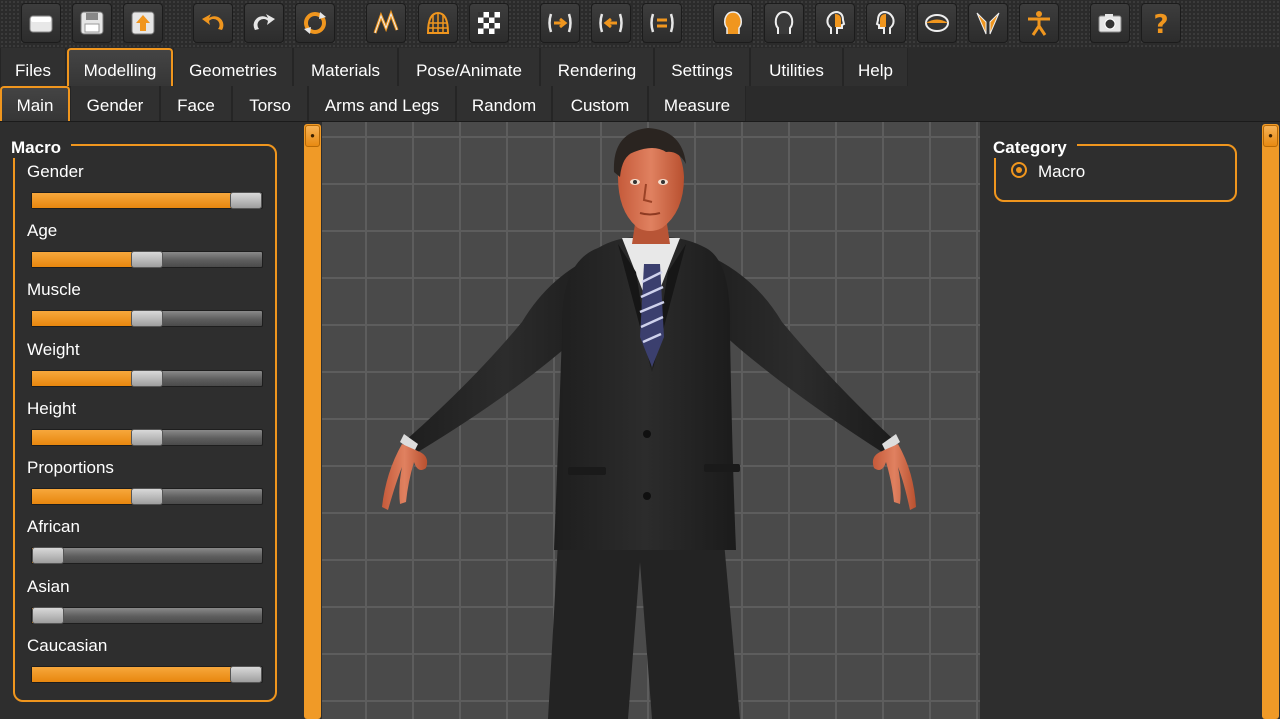  I want to click on caucasian-slider, so click(147, 674).